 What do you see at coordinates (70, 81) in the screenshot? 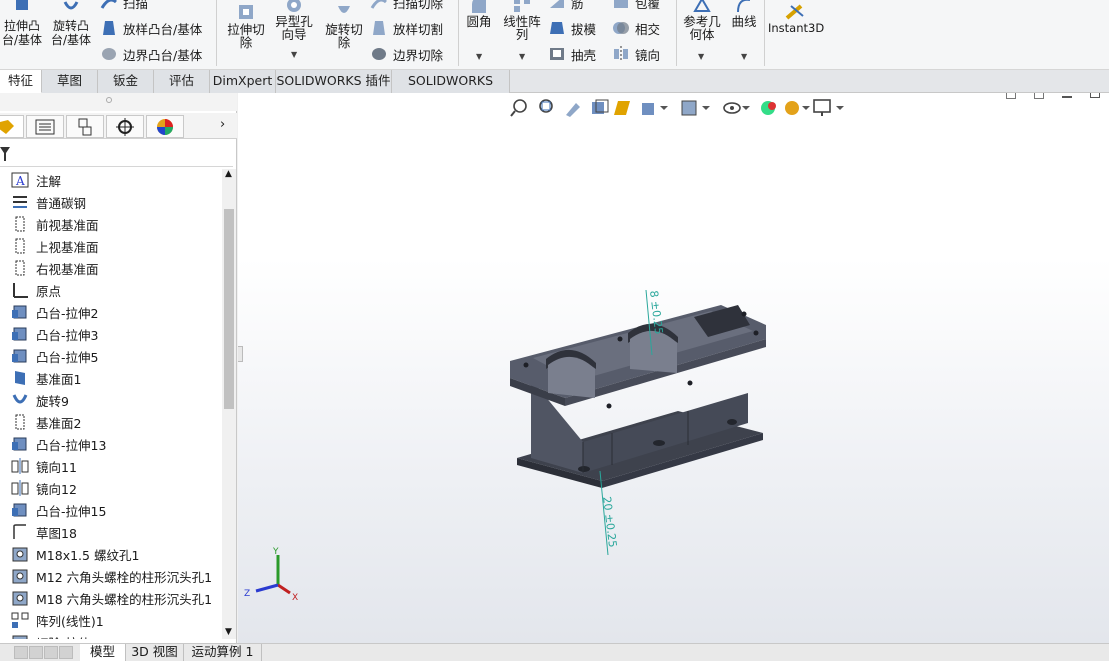
I see `tab-sketch: 草图` at bounding box center [70, 81].